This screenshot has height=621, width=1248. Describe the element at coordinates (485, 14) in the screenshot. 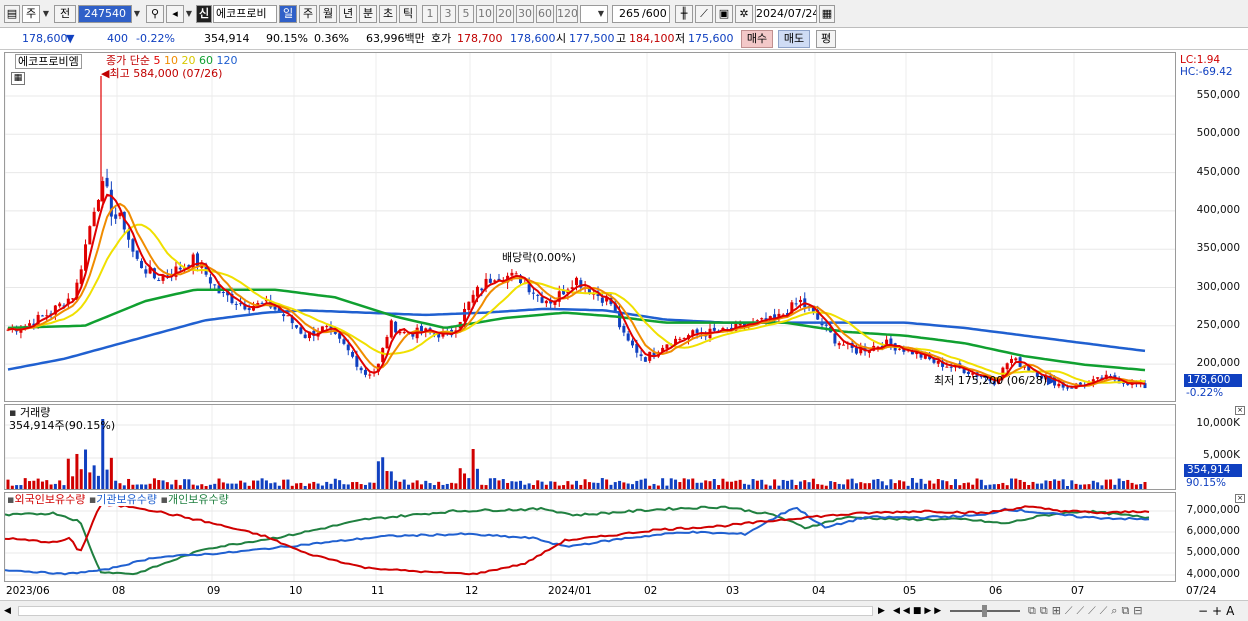

I see `interval-10: 10` at that location.